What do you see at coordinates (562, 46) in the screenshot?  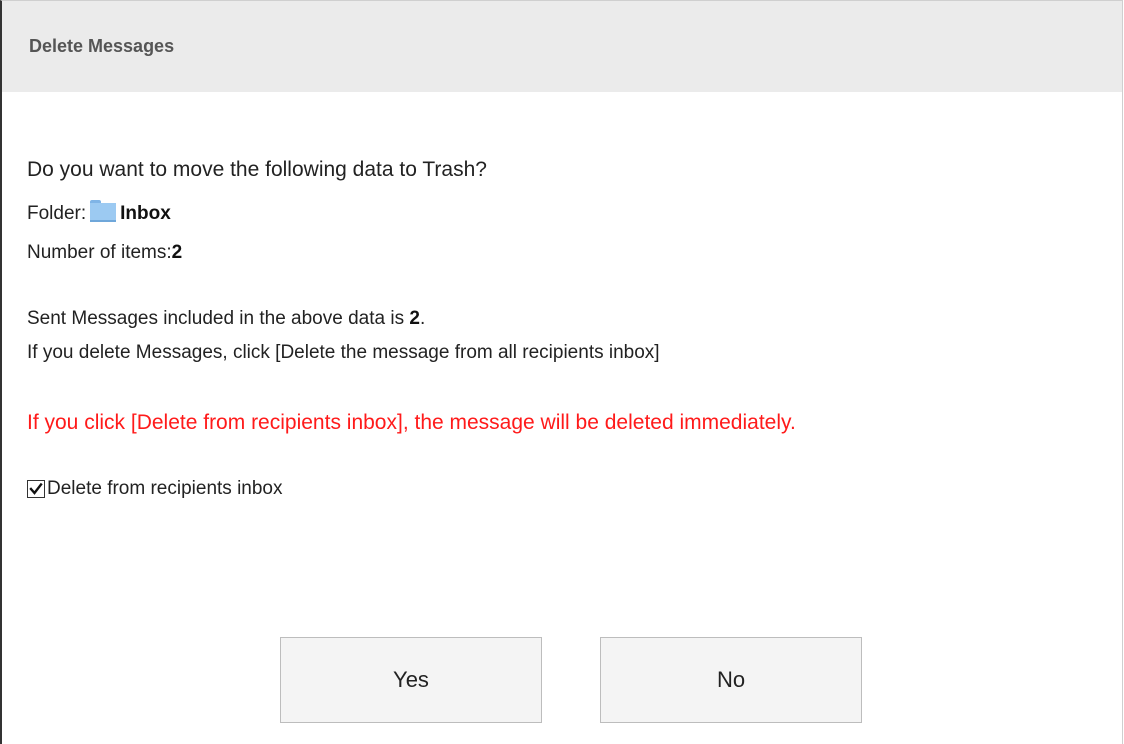 I see `dialog-title-bar: Delete Messages` at bounding box center [562, 46].